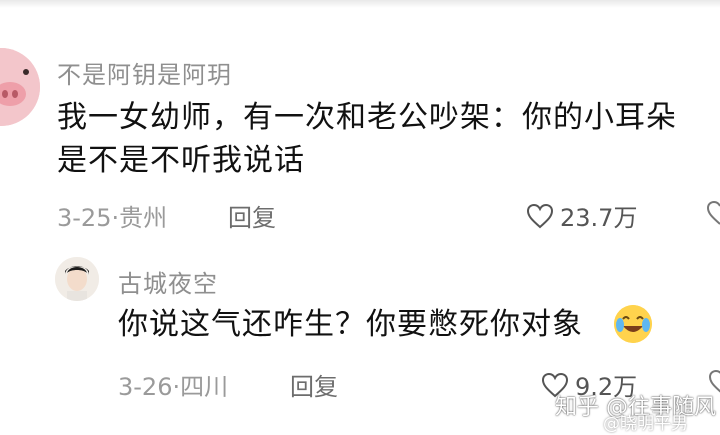 This screenshot has width=720, height=435. I want to click on pig-avatar-icon, so click(20, 87).